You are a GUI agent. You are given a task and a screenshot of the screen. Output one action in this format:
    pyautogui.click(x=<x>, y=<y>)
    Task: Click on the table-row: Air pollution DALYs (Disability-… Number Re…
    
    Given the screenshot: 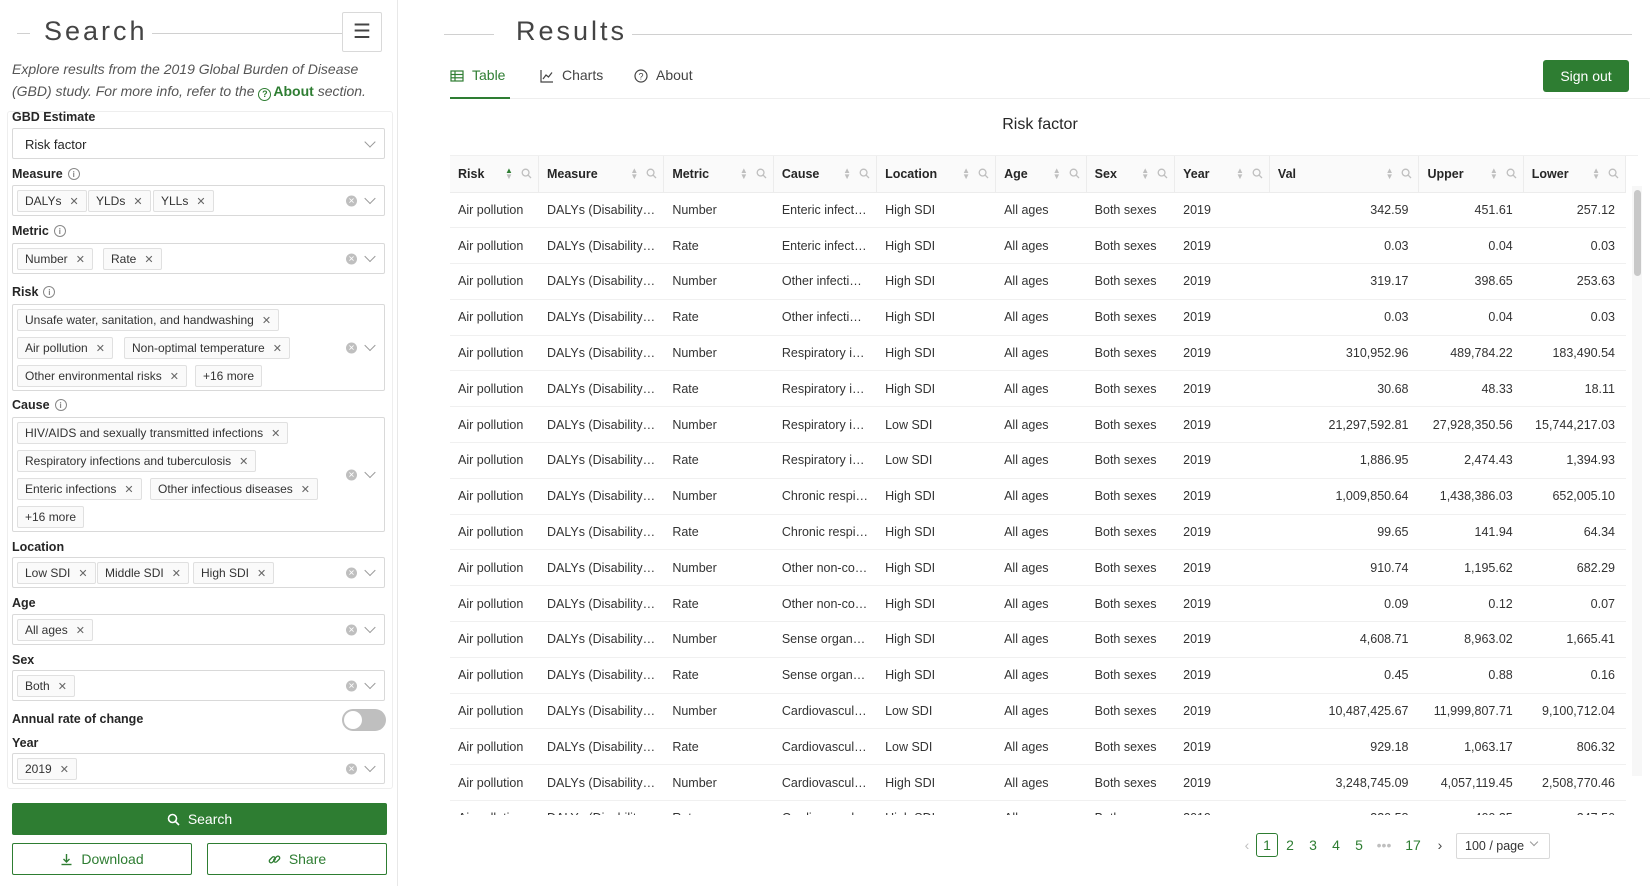 What is the action you would take?
    pyautogui.click(x=1038, y=353)
    